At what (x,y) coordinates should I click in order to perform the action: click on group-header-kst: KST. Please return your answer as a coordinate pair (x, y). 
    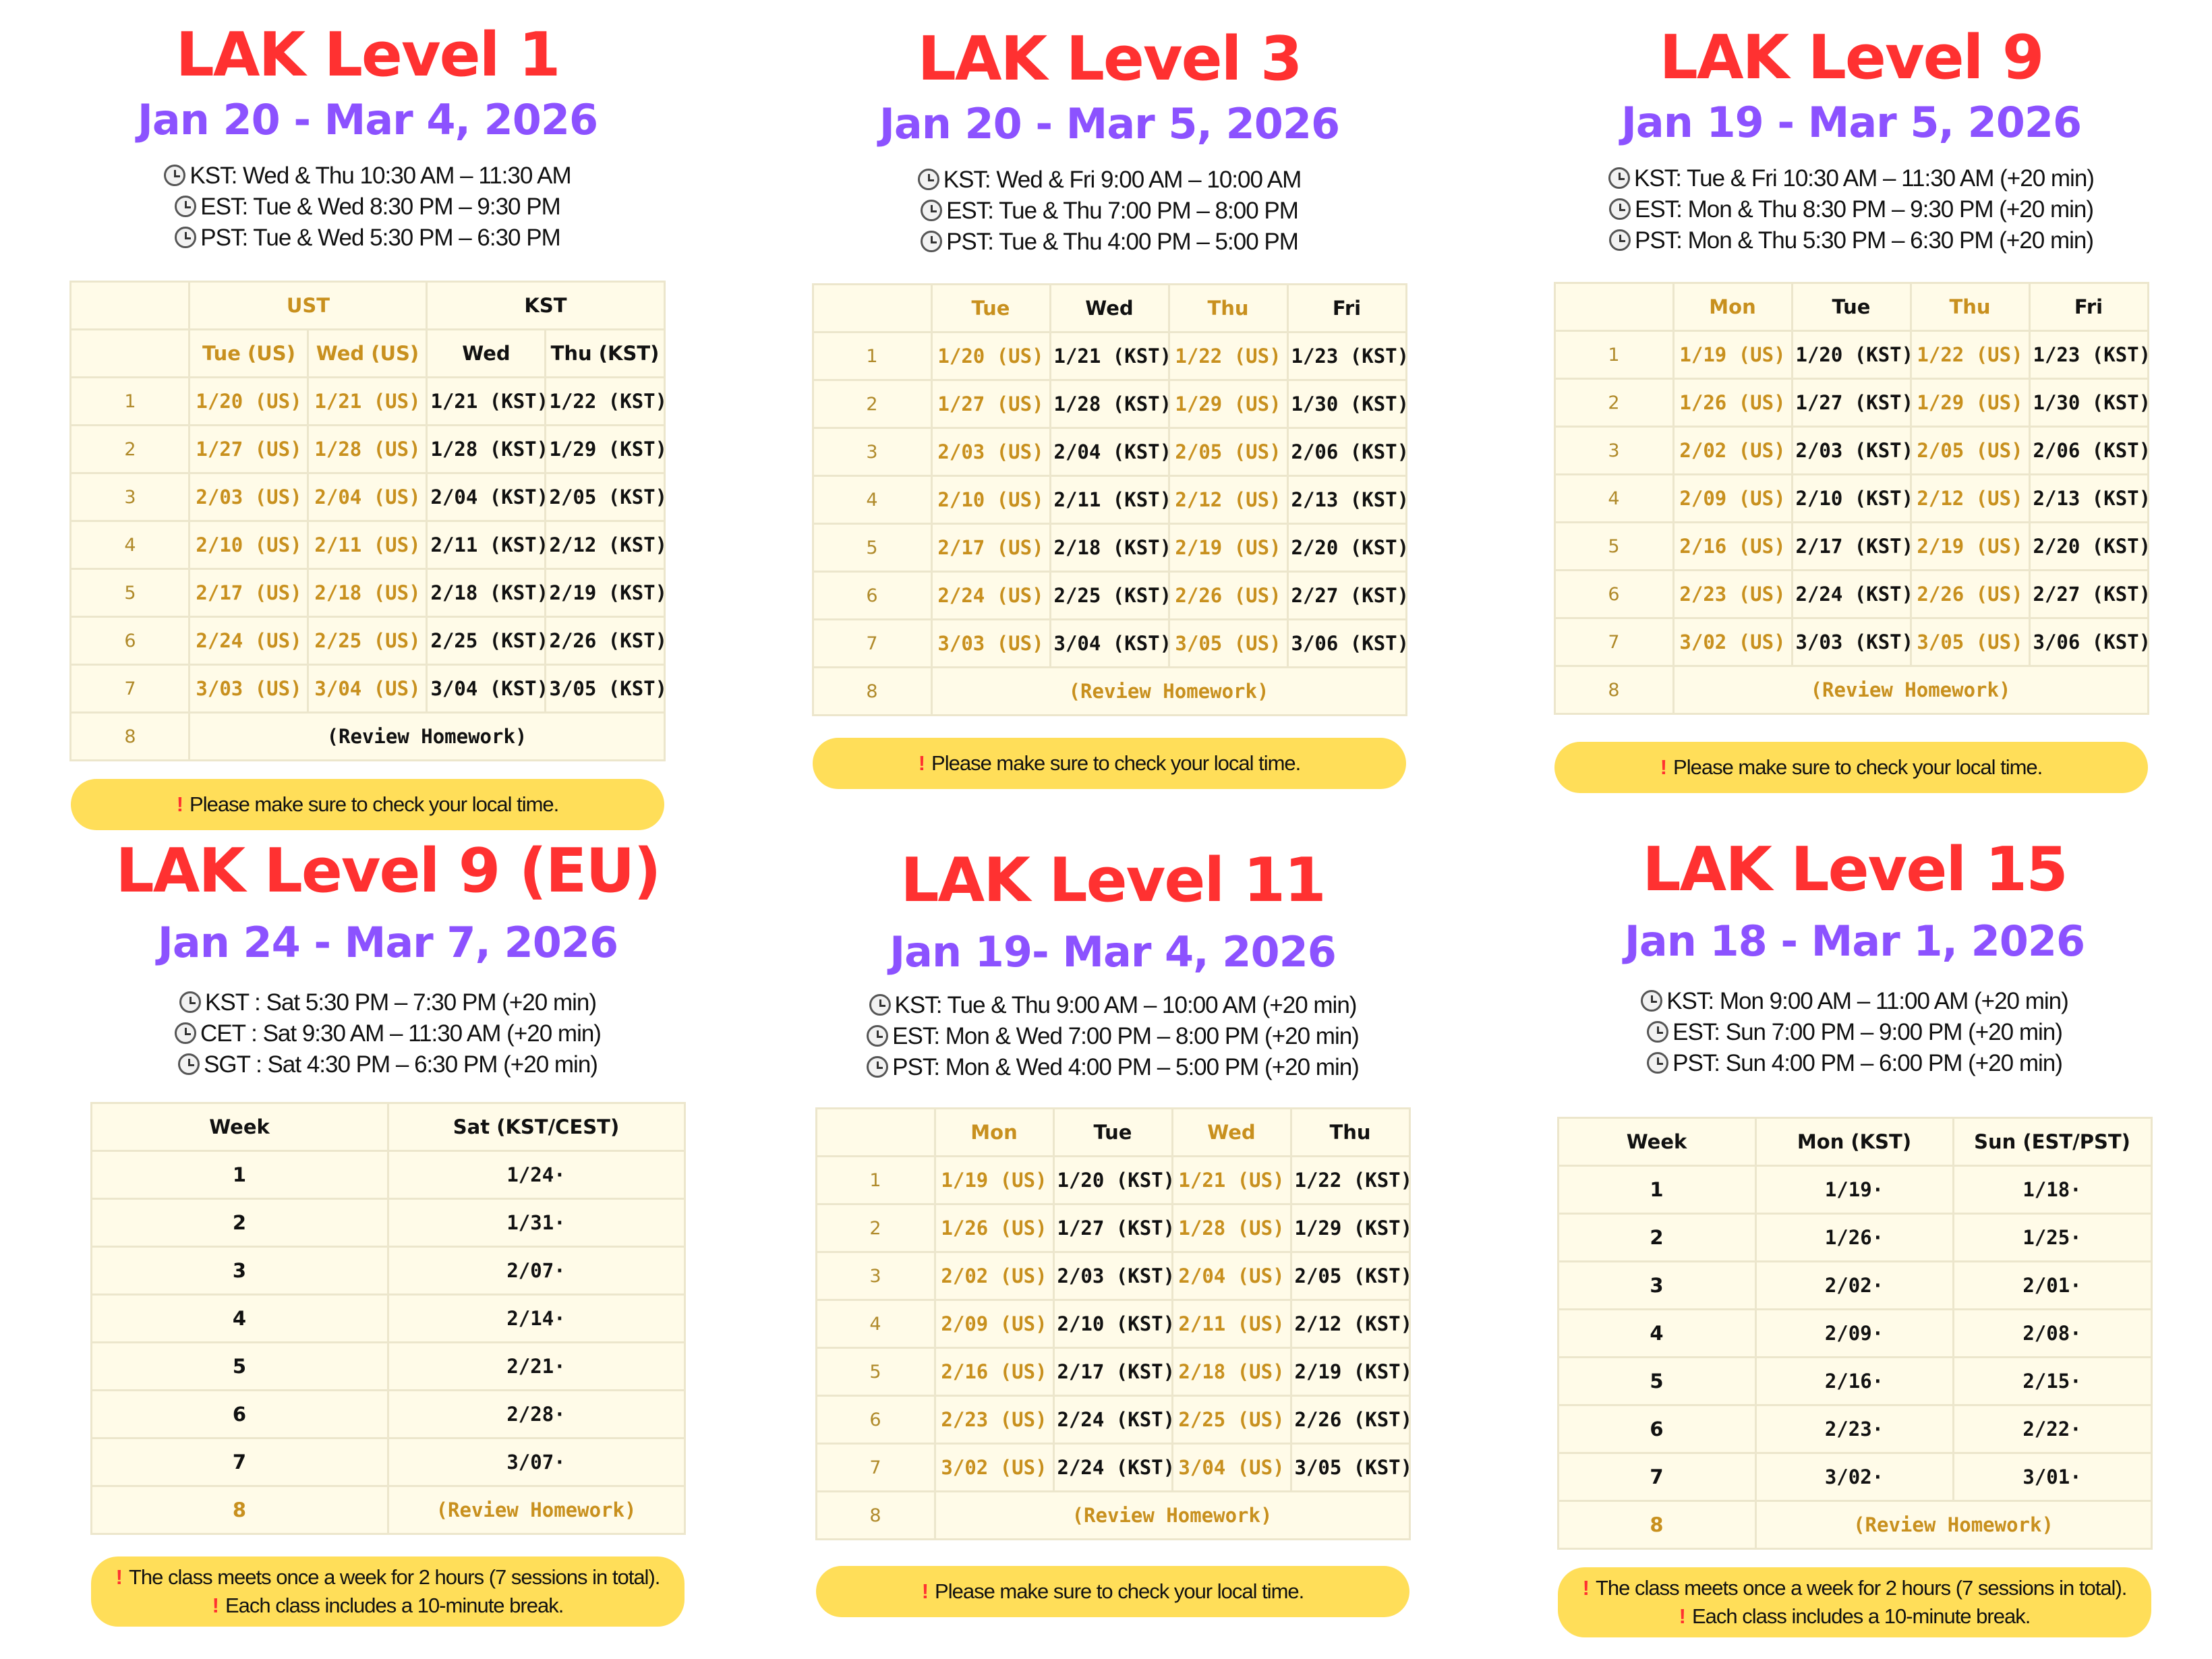
    Looking at the image, I should click on (546, 305).